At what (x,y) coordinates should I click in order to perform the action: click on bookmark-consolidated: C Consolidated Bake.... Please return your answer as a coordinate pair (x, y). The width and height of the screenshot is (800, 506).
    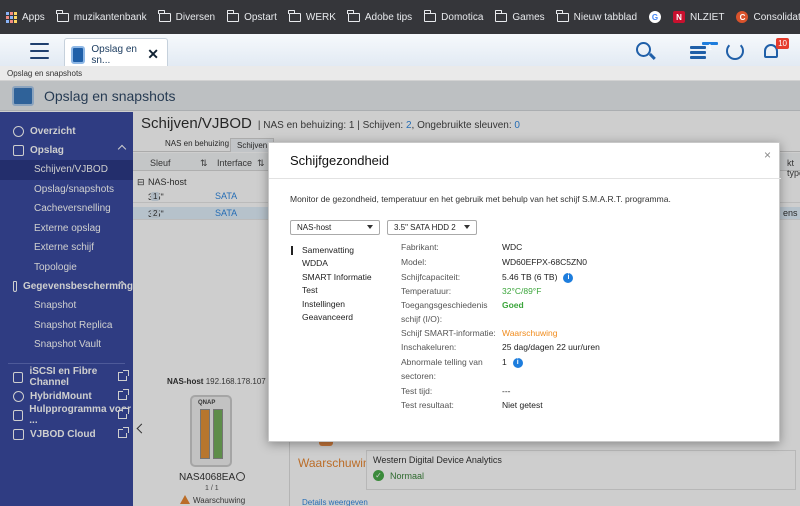
    Looking at the image, I should click on (768, 17).